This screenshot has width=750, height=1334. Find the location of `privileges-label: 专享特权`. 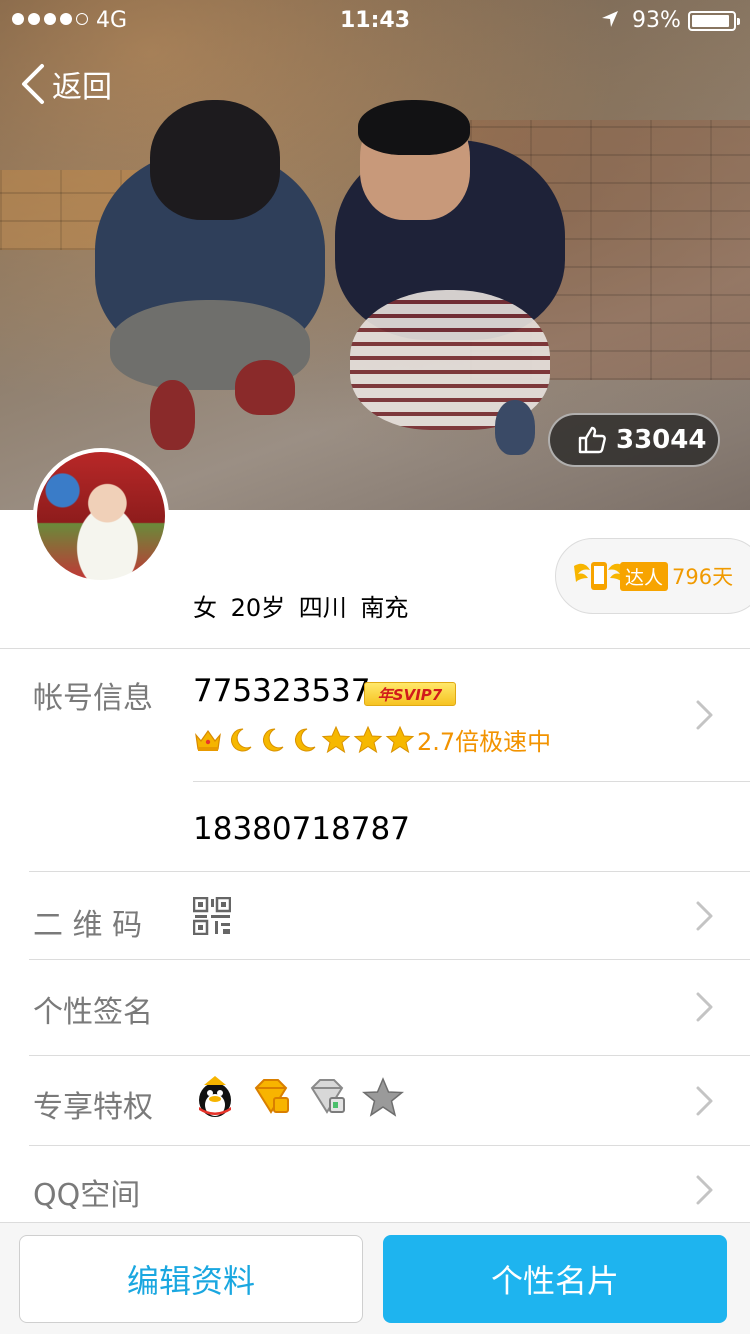

privileges-label: 专享特权 is located at coordinates (93, 1107).